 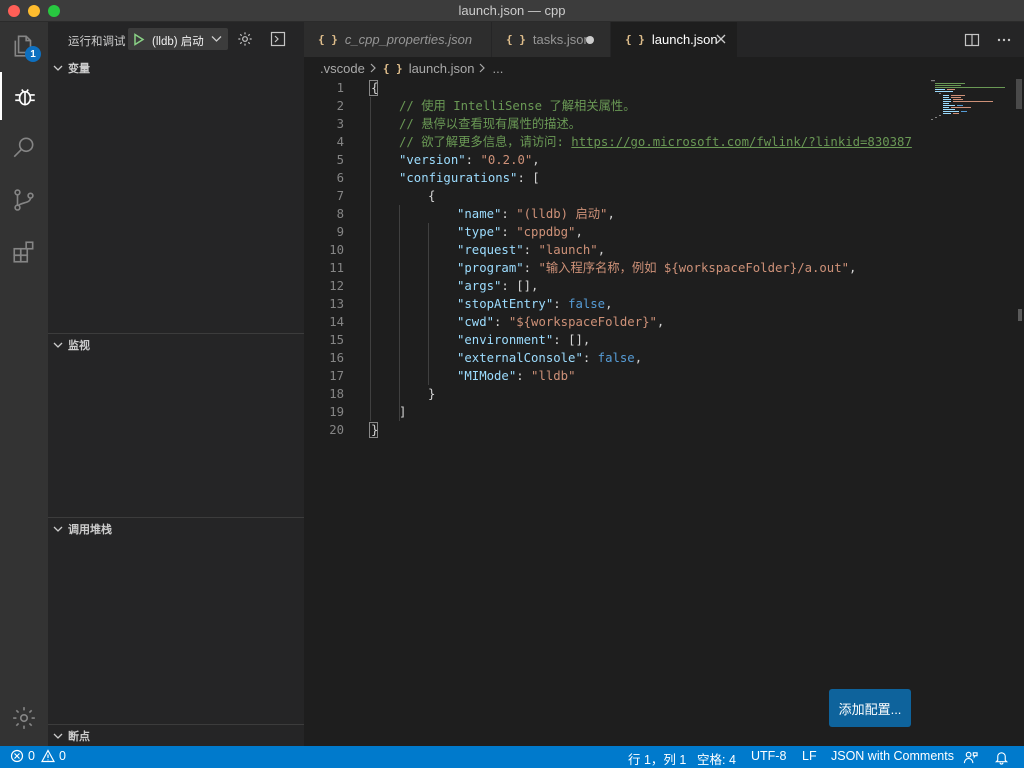 I want to click on vertical-scrollbar, so click(x=1017, y=412).